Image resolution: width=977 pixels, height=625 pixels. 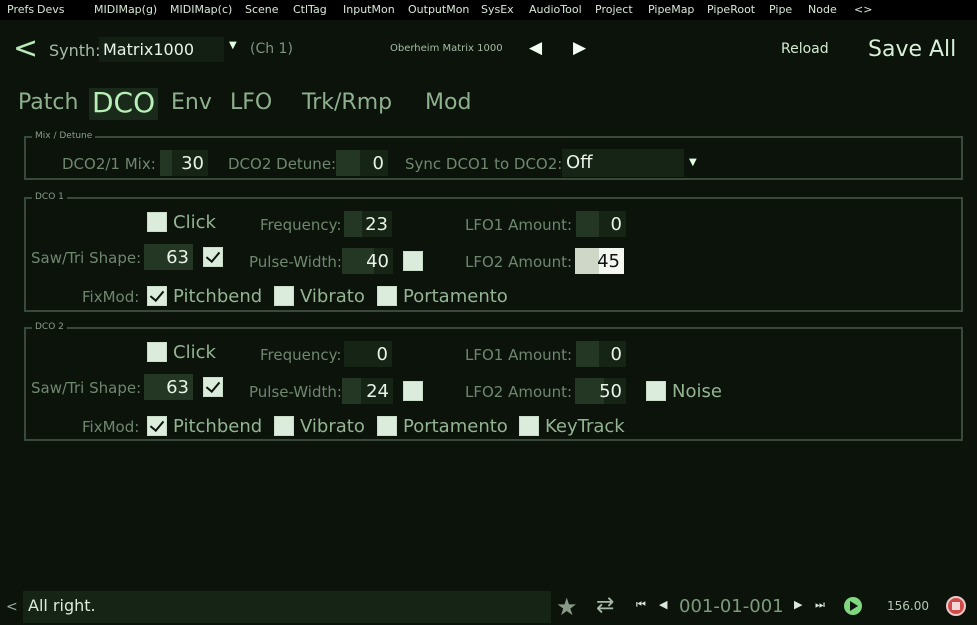 What do you see at coordinates (605, 605) in the screenshot?
I see `loop-icon: ⇄` at bounding box center [605, 605].